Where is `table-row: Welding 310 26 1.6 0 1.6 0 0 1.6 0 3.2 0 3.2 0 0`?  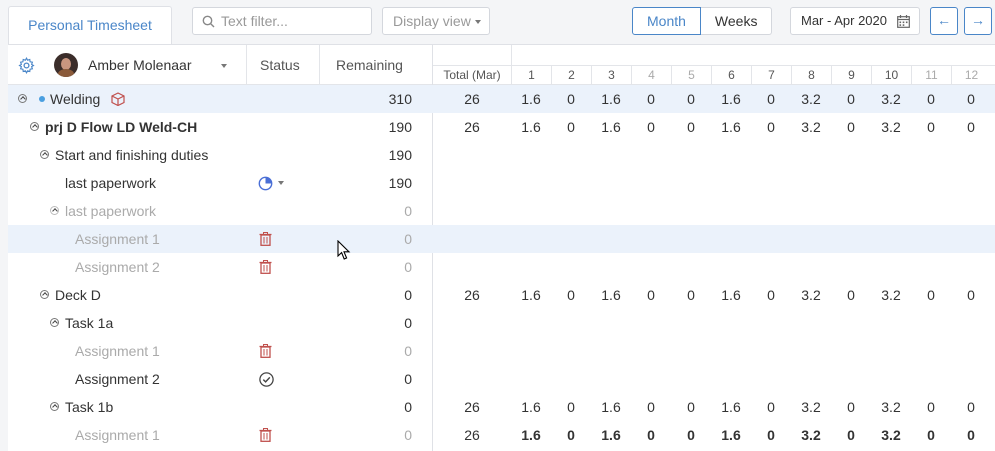 table-row: Welding 310 26 1.6 0 1.6 0 0 1.6 0 3.2 0 3.2 0 0 is located at coordinates (501, 99).